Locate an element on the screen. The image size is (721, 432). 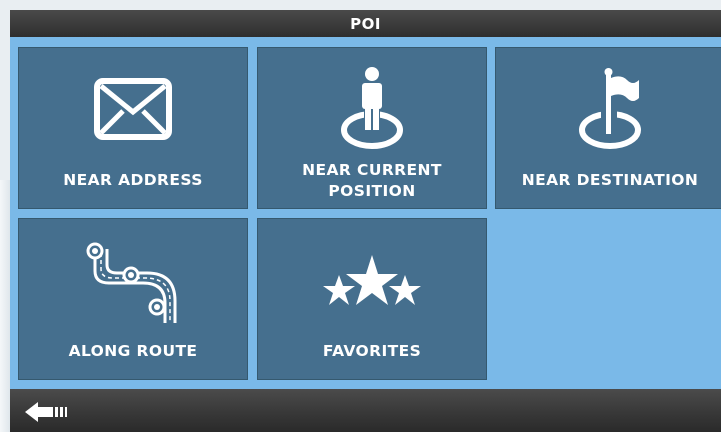
near-current-position-button: NEAR CURRENT POSITION is located at coordinates (372, 128).